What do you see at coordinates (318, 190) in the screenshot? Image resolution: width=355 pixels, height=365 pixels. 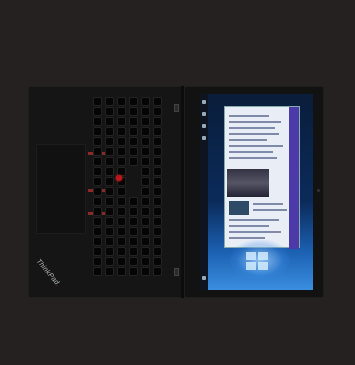 I see `camera-icon` at bounding box center [318, 190].